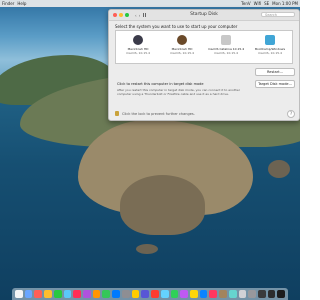  Describe the element at coordinates (246, 3) in the screenshot. I see `status-item-tenv: TenV` at that location.